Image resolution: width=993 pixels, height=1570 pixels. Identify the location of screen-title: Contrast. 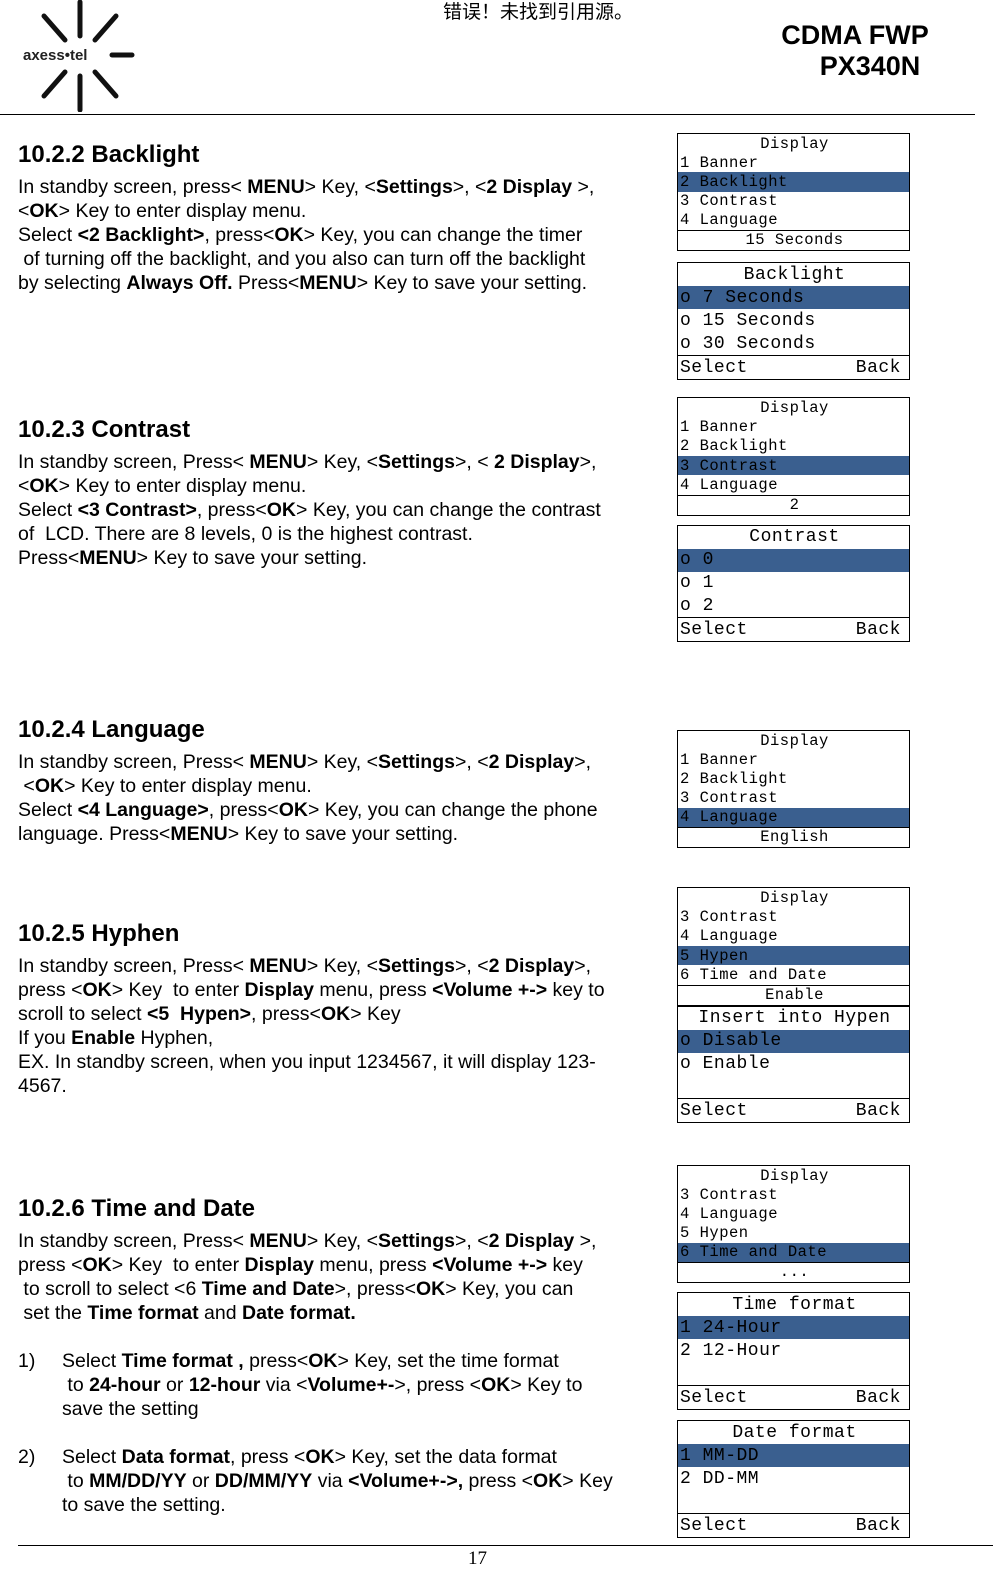
(794, 537).